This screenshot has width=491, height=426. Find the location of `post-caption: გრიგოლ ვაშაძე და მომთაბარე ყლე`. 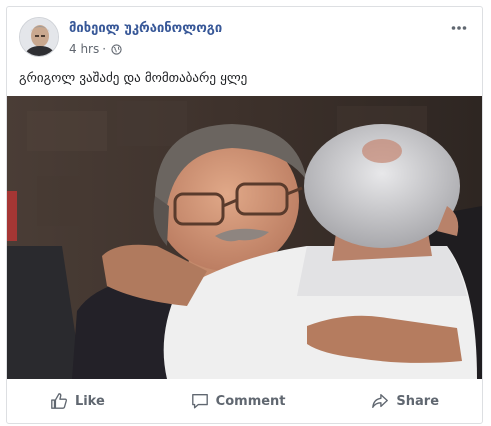

post-caption: გრიგოლ ვაშაძე და მომთაბარე ყლე is located at coordinates (133, 78).